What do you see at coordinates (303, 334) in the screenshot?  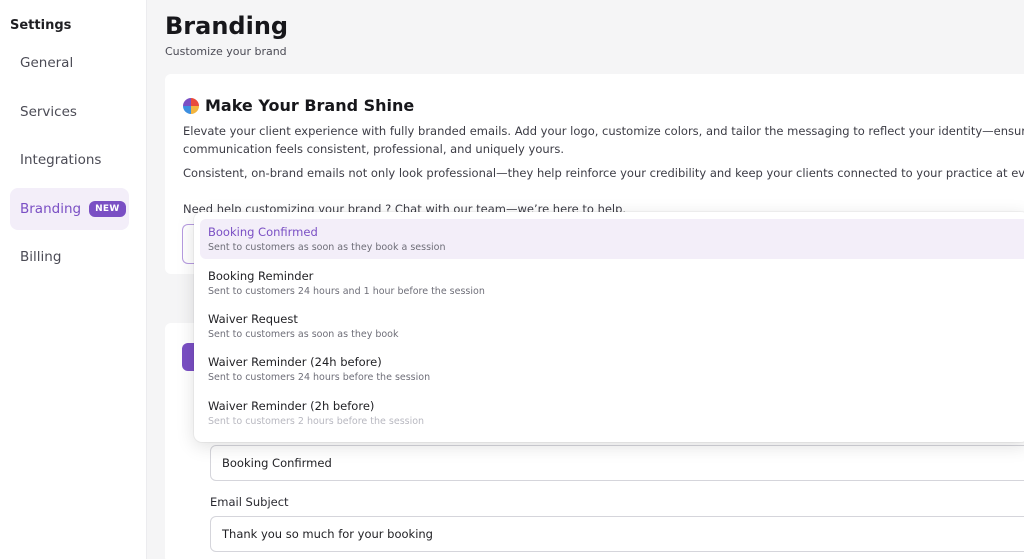 I see `option-description: Sent to customers as soon as they book` at bounding box center [303, 334].